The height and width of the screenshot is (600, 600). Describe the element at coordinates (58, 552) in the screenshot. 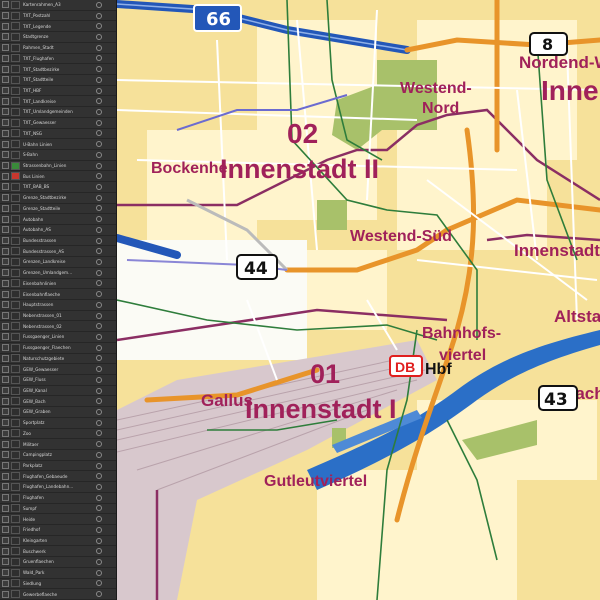

I see `layer-row: Buschwerk` at that location.